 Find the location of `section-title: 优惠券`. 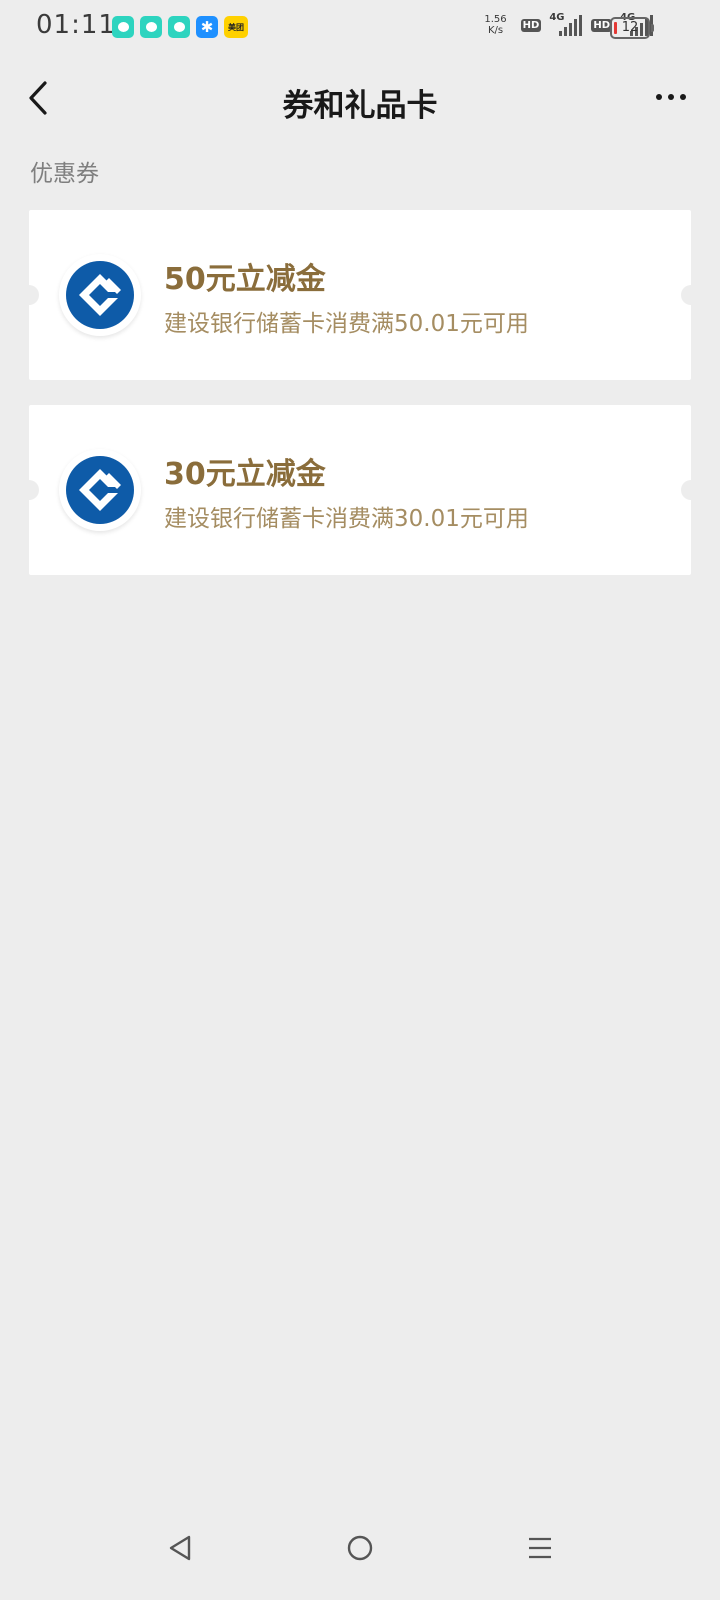

section-title: 优惠券 is located at coordinates (64, 174).